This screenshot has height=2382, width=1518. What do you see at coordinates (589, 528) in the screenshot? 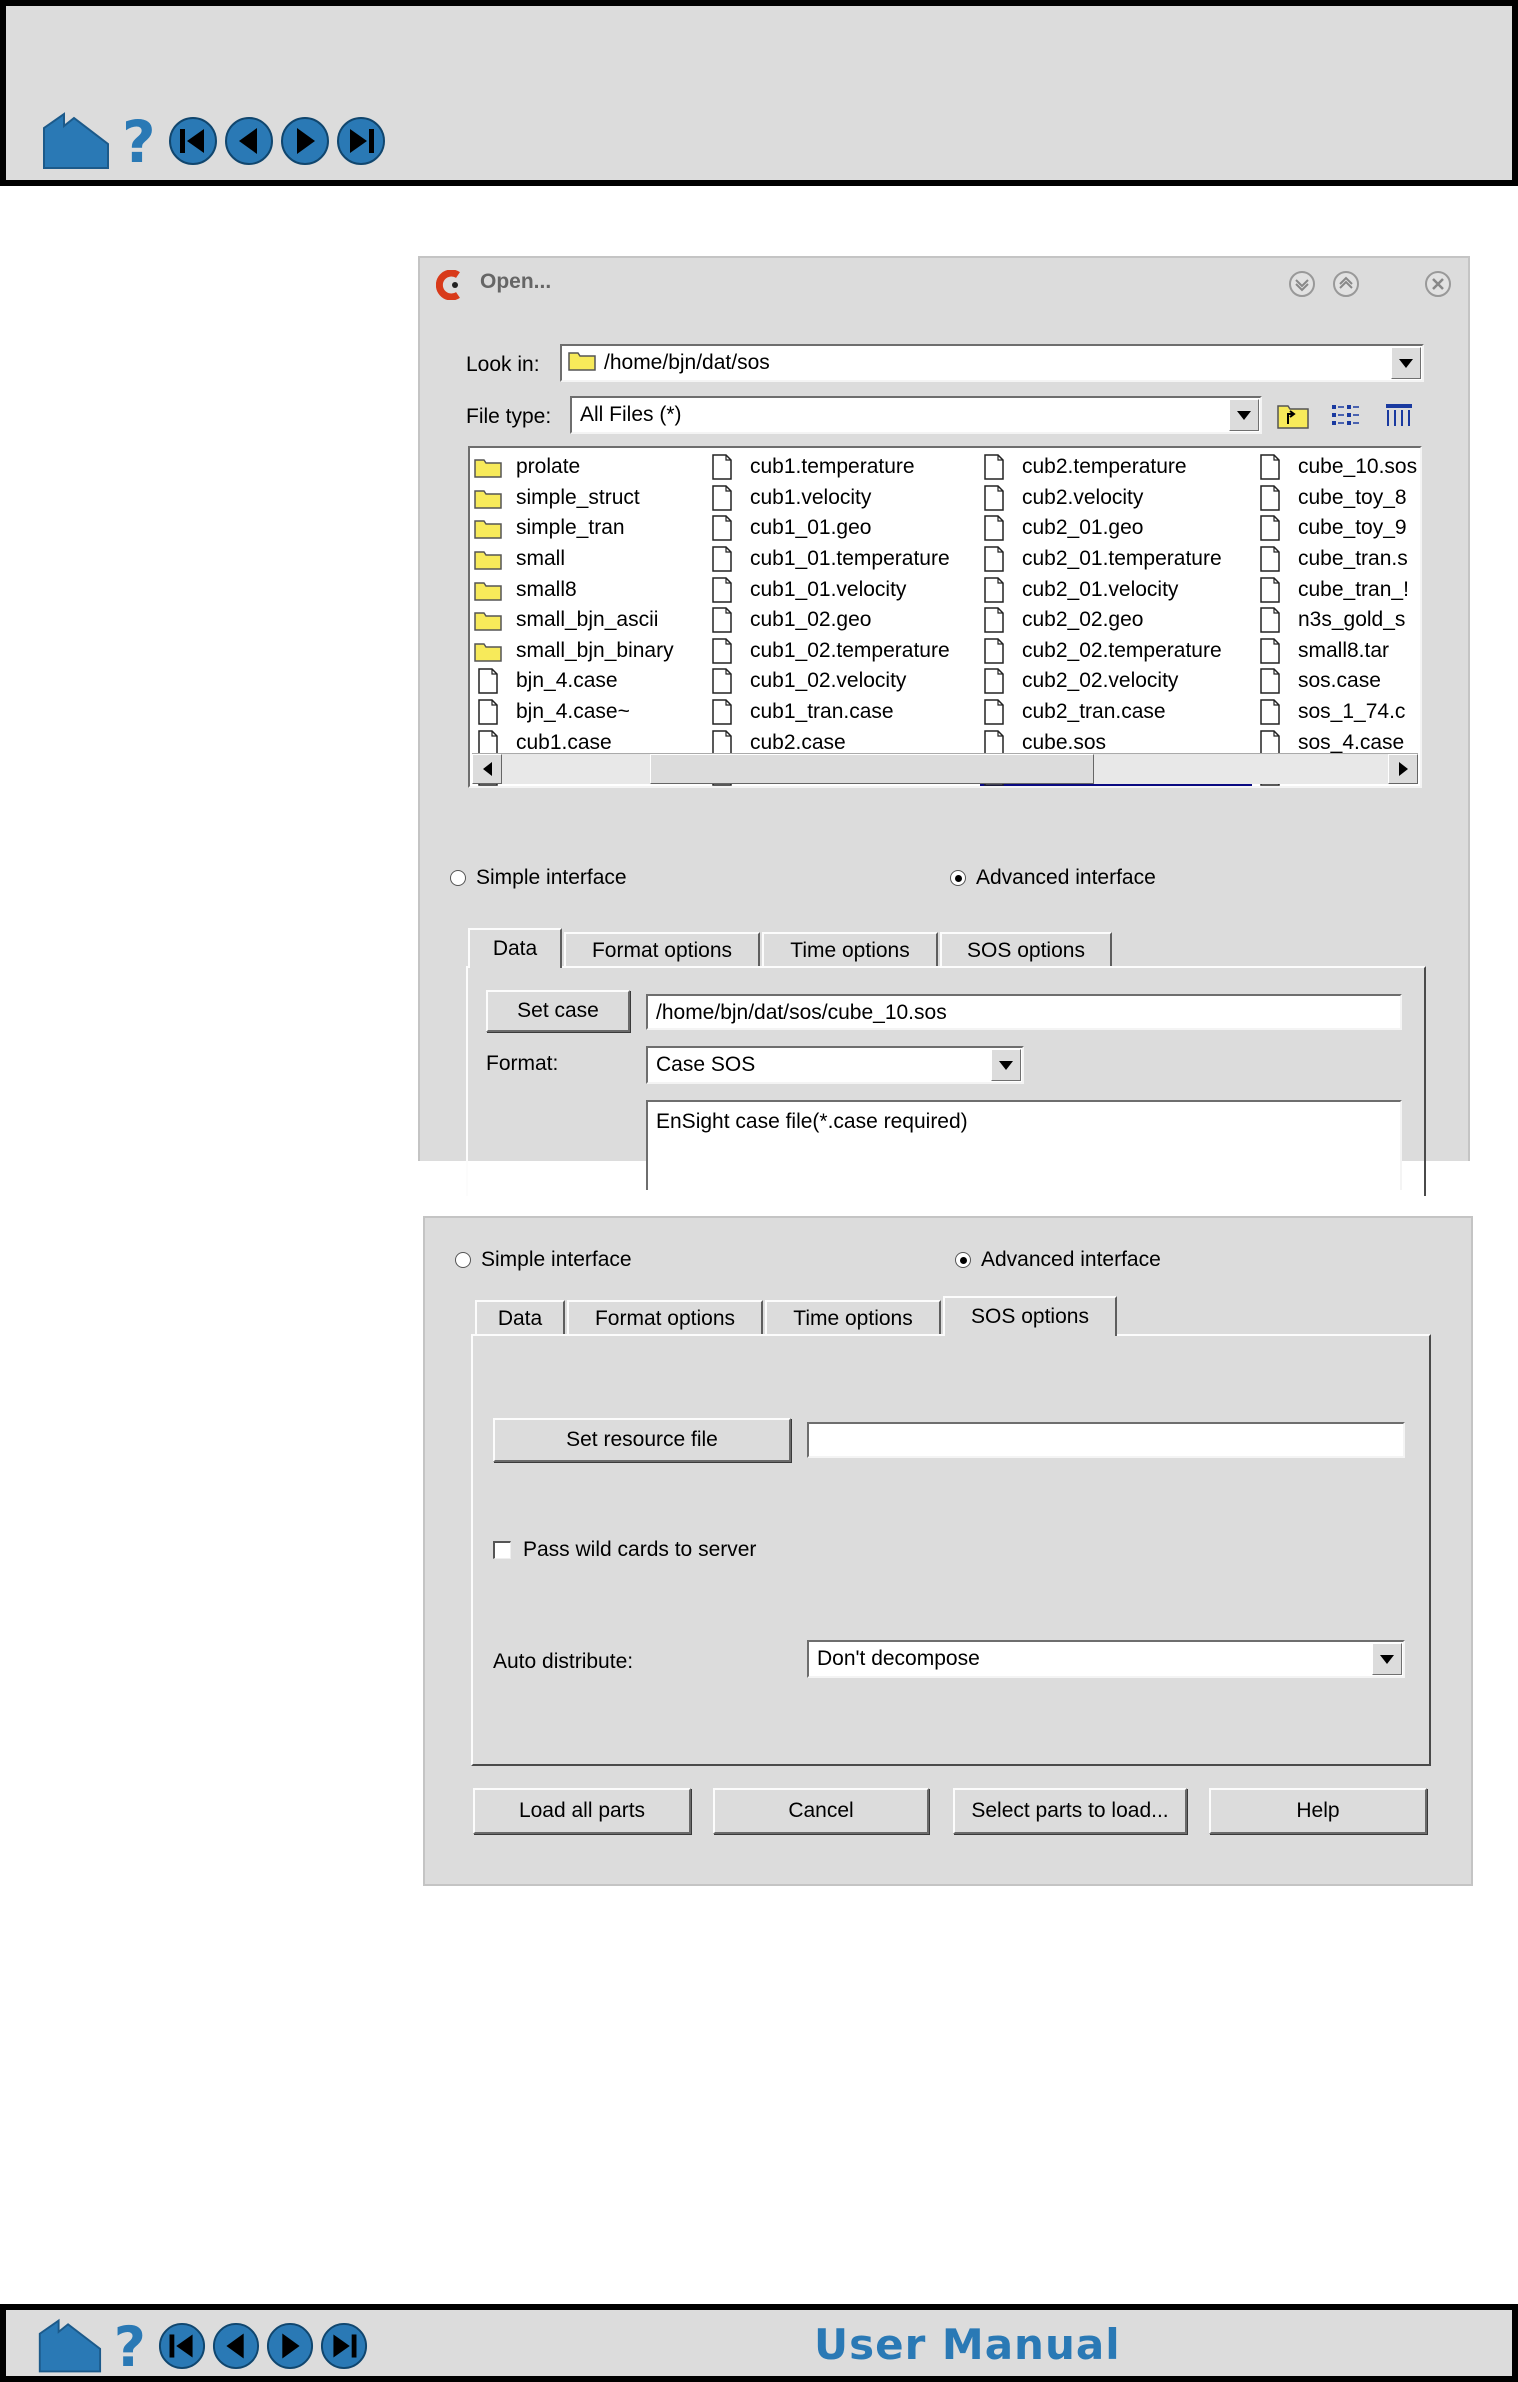
I see `file-list-item: simple_tran` at bounding box center [589, 528].